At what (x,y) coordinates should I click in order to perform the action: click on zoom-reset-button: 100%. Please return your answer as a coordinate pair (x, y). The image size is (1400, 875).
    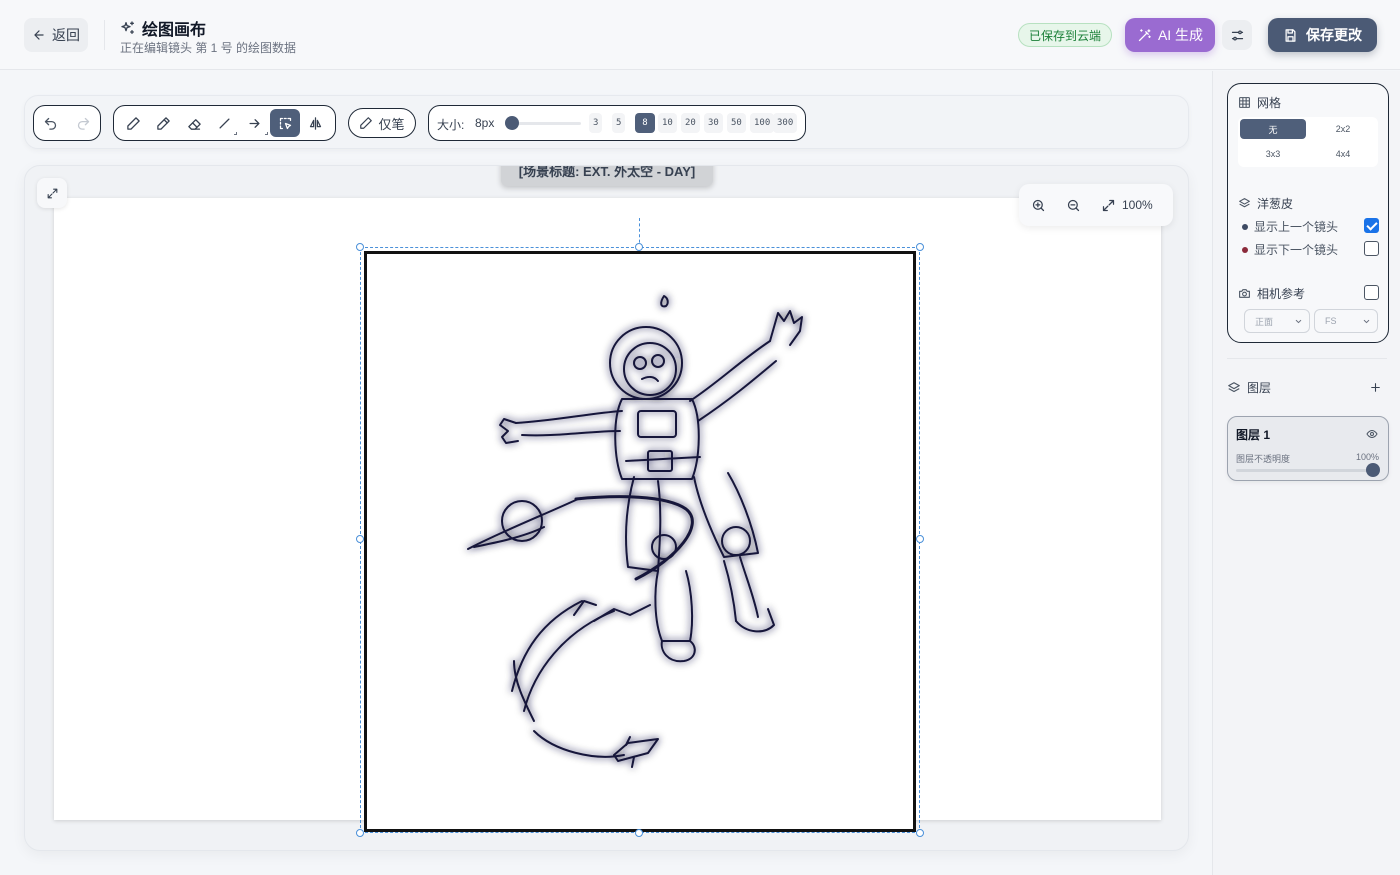
    Looking at the image, I should click on (1127, 205).